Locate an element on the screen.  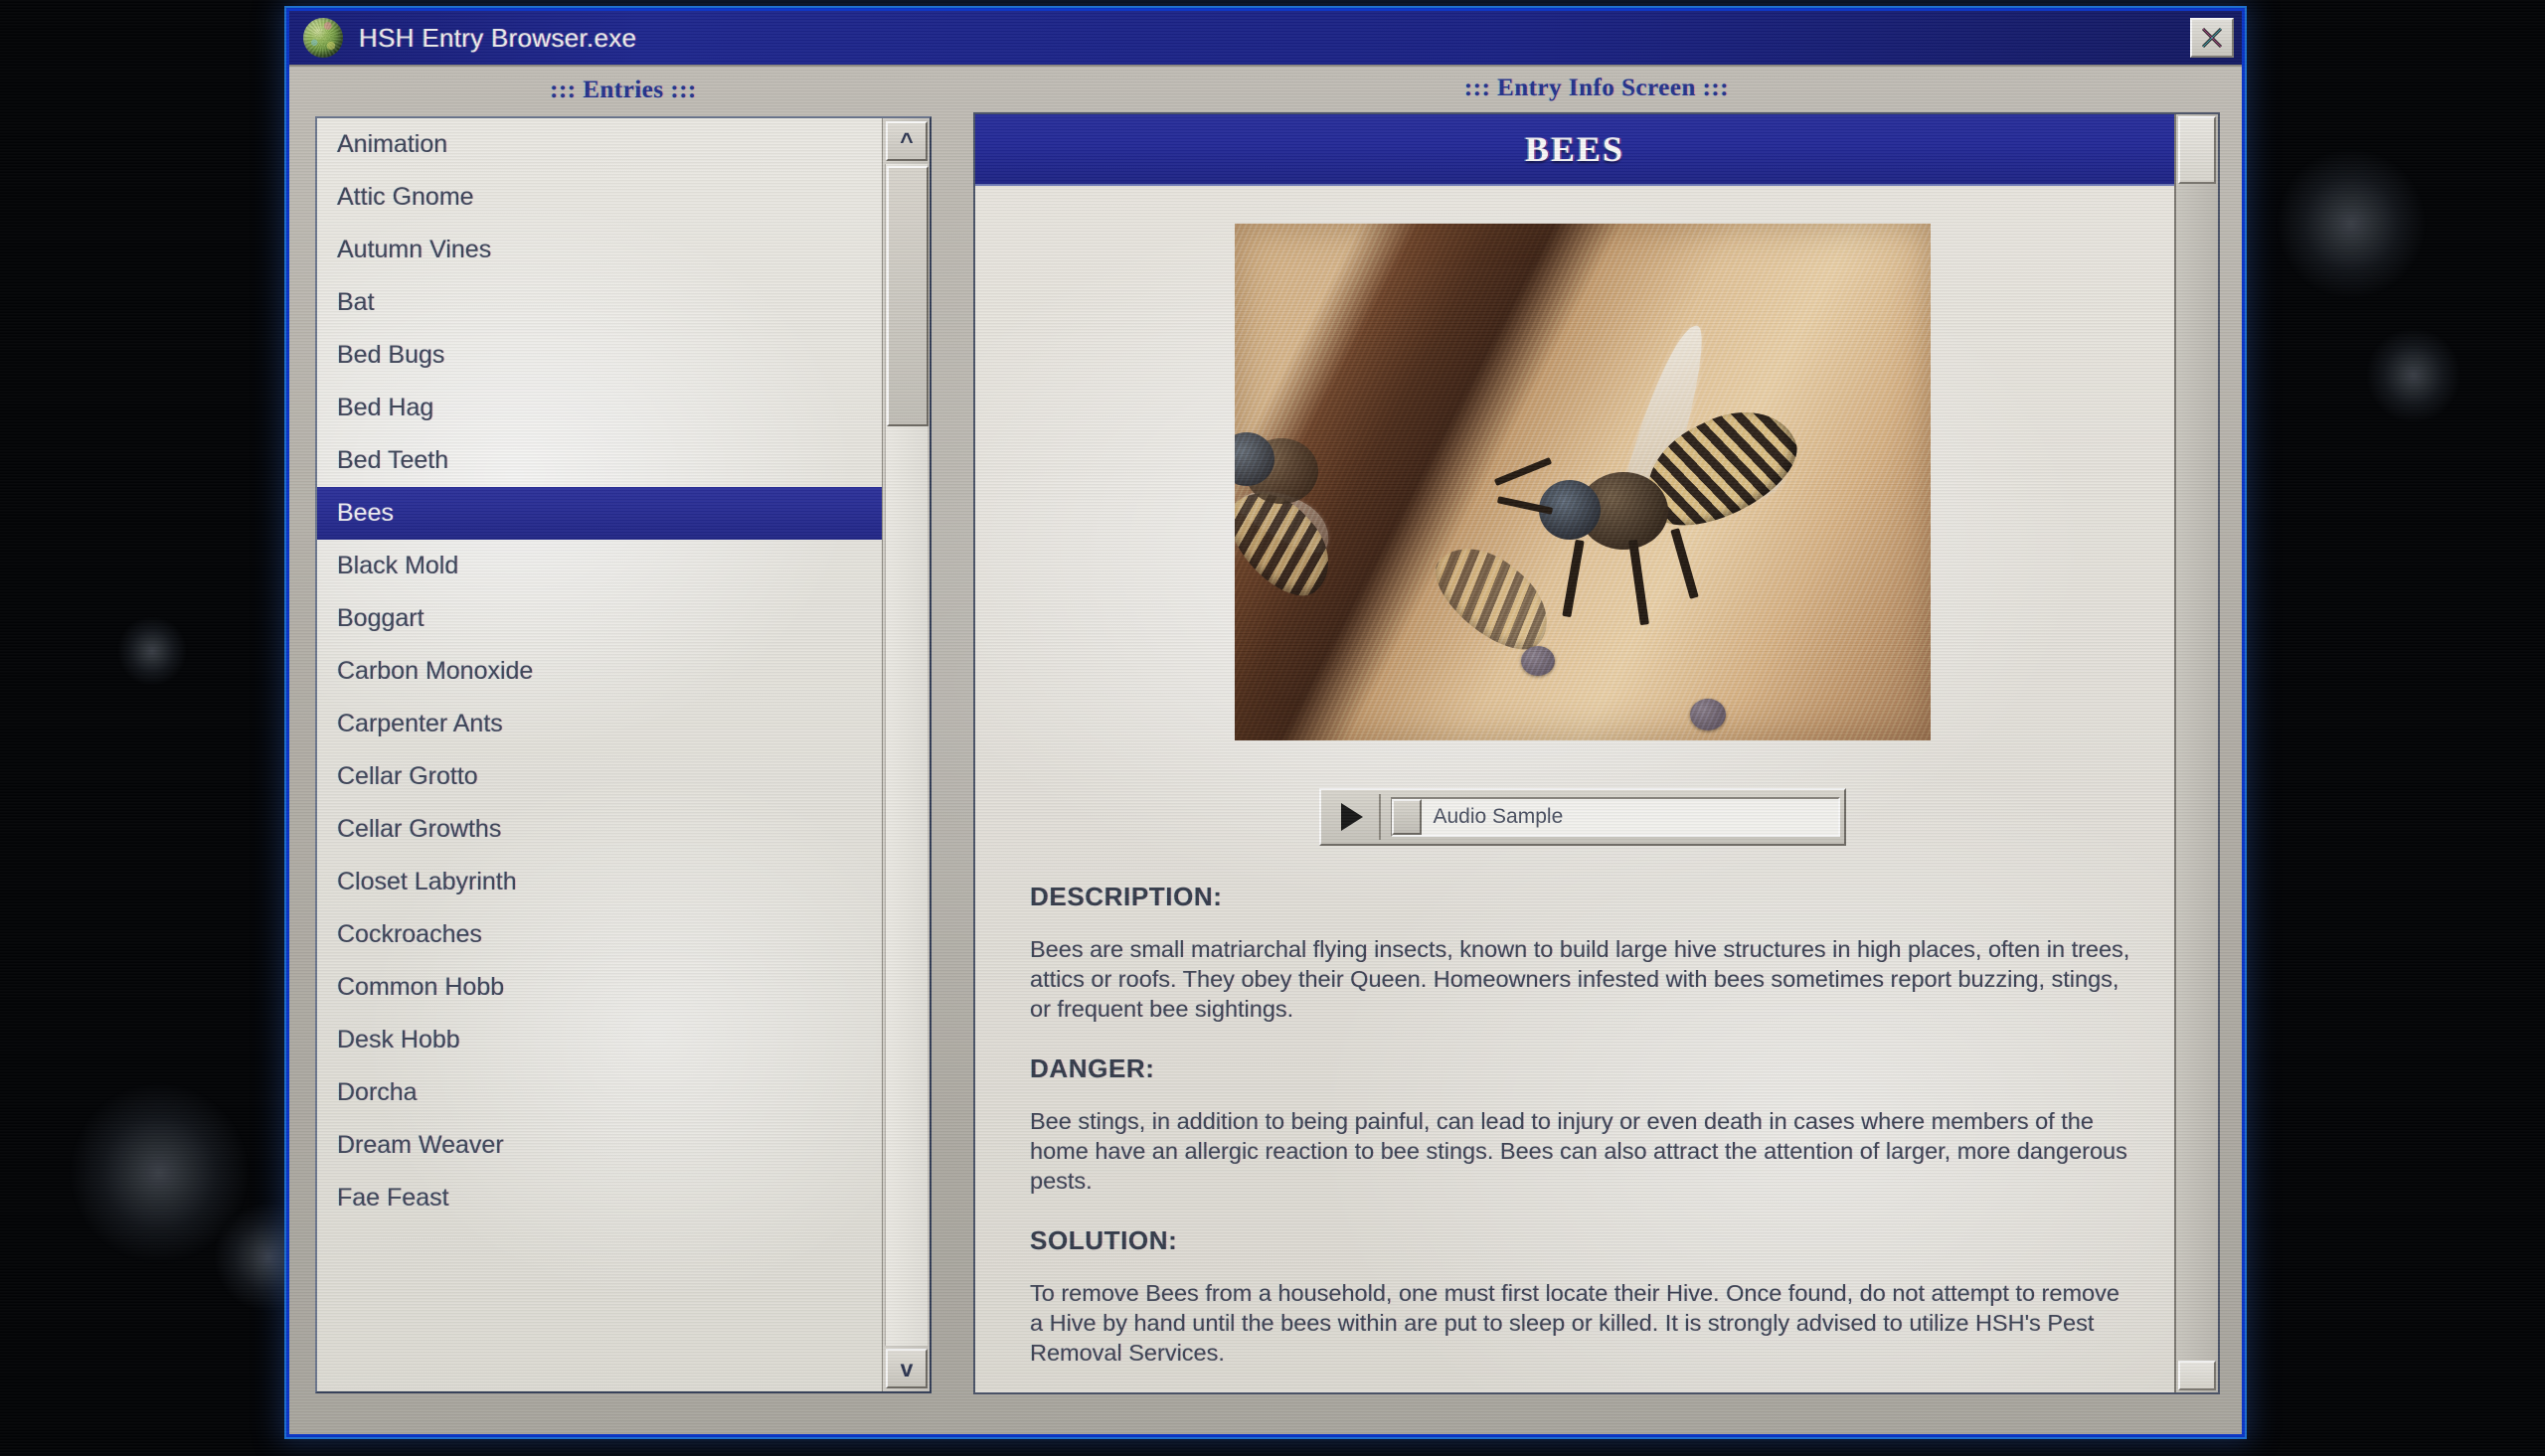
photo-grain-overlay is located at coordinates (1582, 482).